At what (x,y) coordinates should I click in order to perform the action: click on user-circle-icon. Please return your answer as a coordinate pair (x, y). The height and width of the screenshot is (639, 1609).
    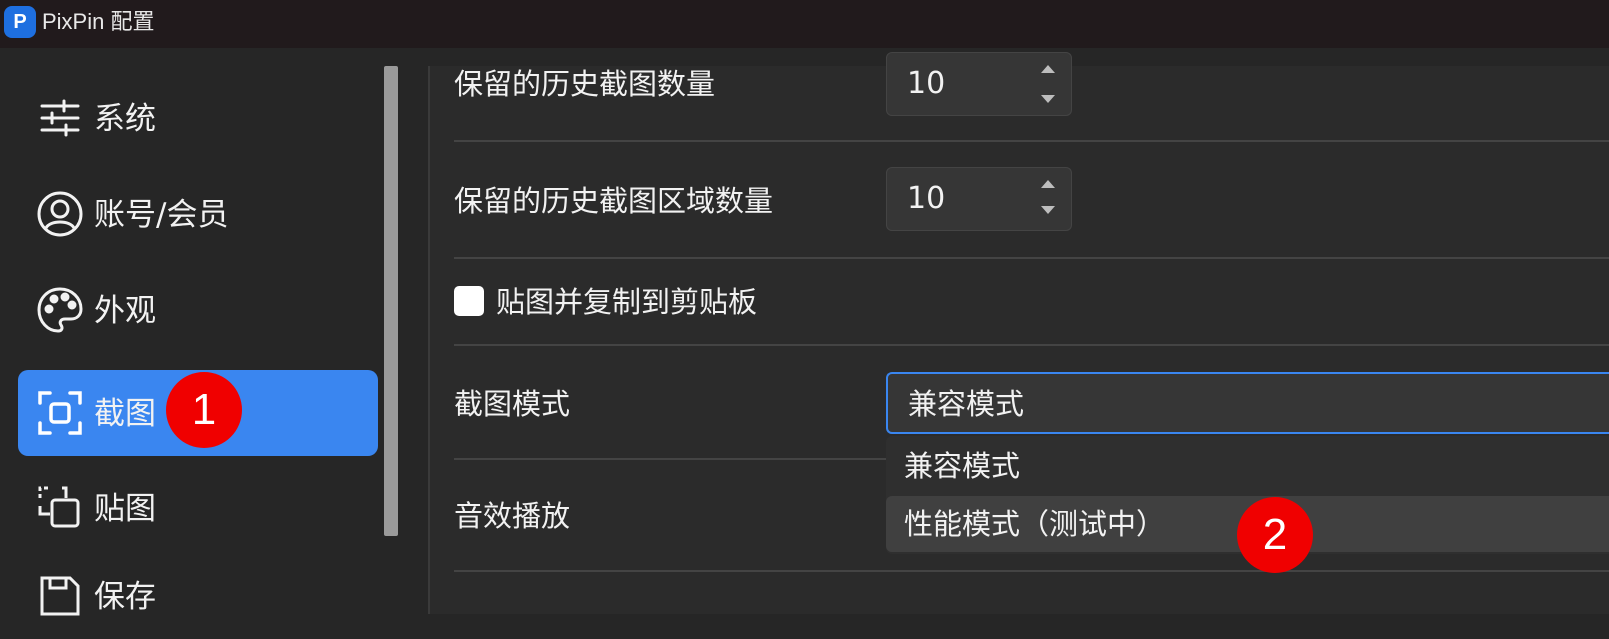
    Looking at the image, I should click on (60, 214).